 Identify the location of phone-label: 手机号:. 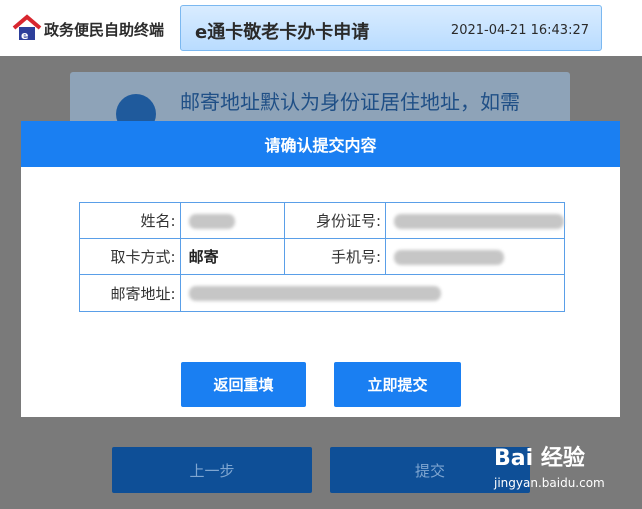
(335, 256).